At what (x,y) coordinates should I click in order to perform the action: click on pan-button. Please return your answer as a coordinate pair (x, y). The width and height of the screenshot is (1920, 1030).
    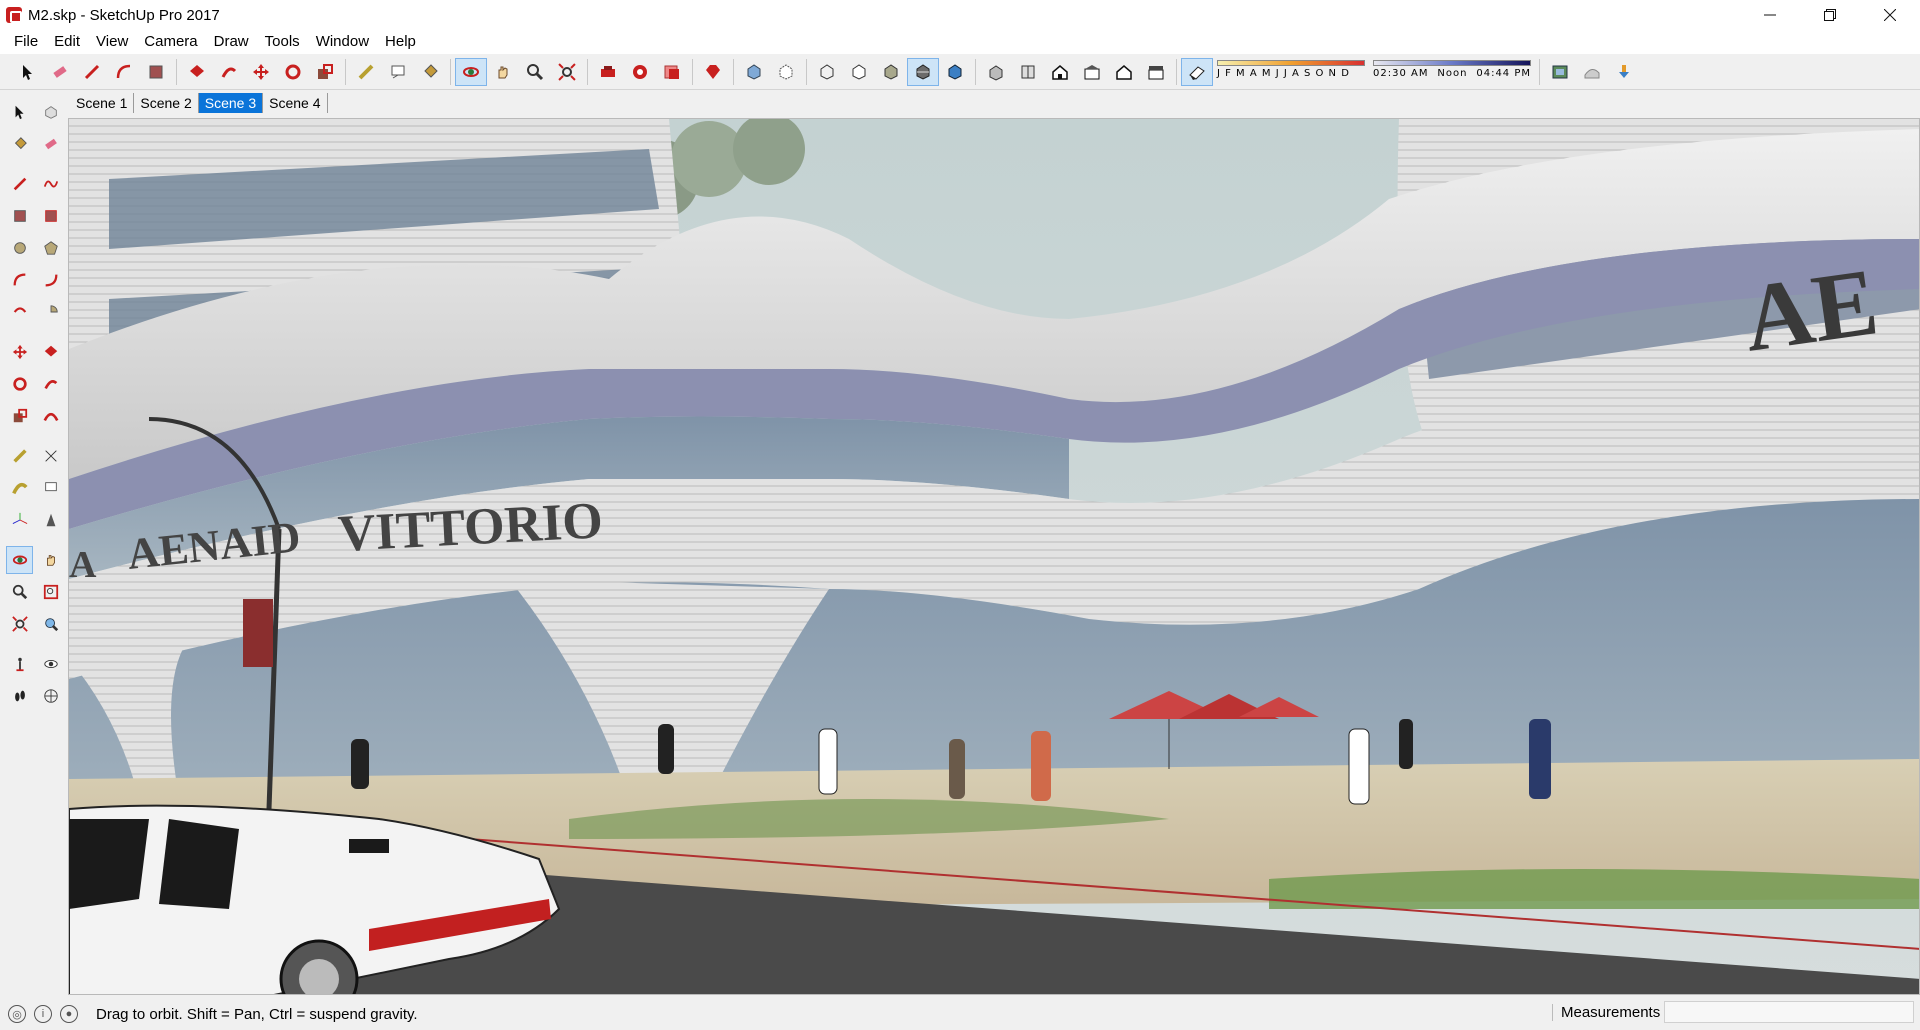
    Looking at the image, I should click on (503, 72).